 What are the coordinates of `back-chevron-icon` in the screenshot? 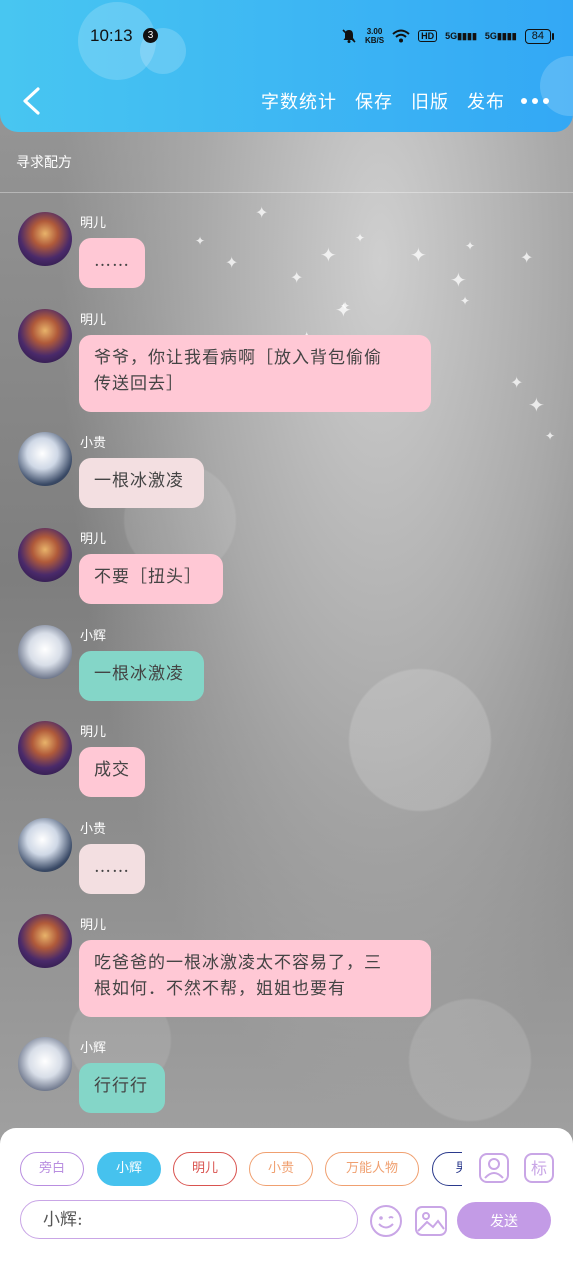 It's located at (32, 101).